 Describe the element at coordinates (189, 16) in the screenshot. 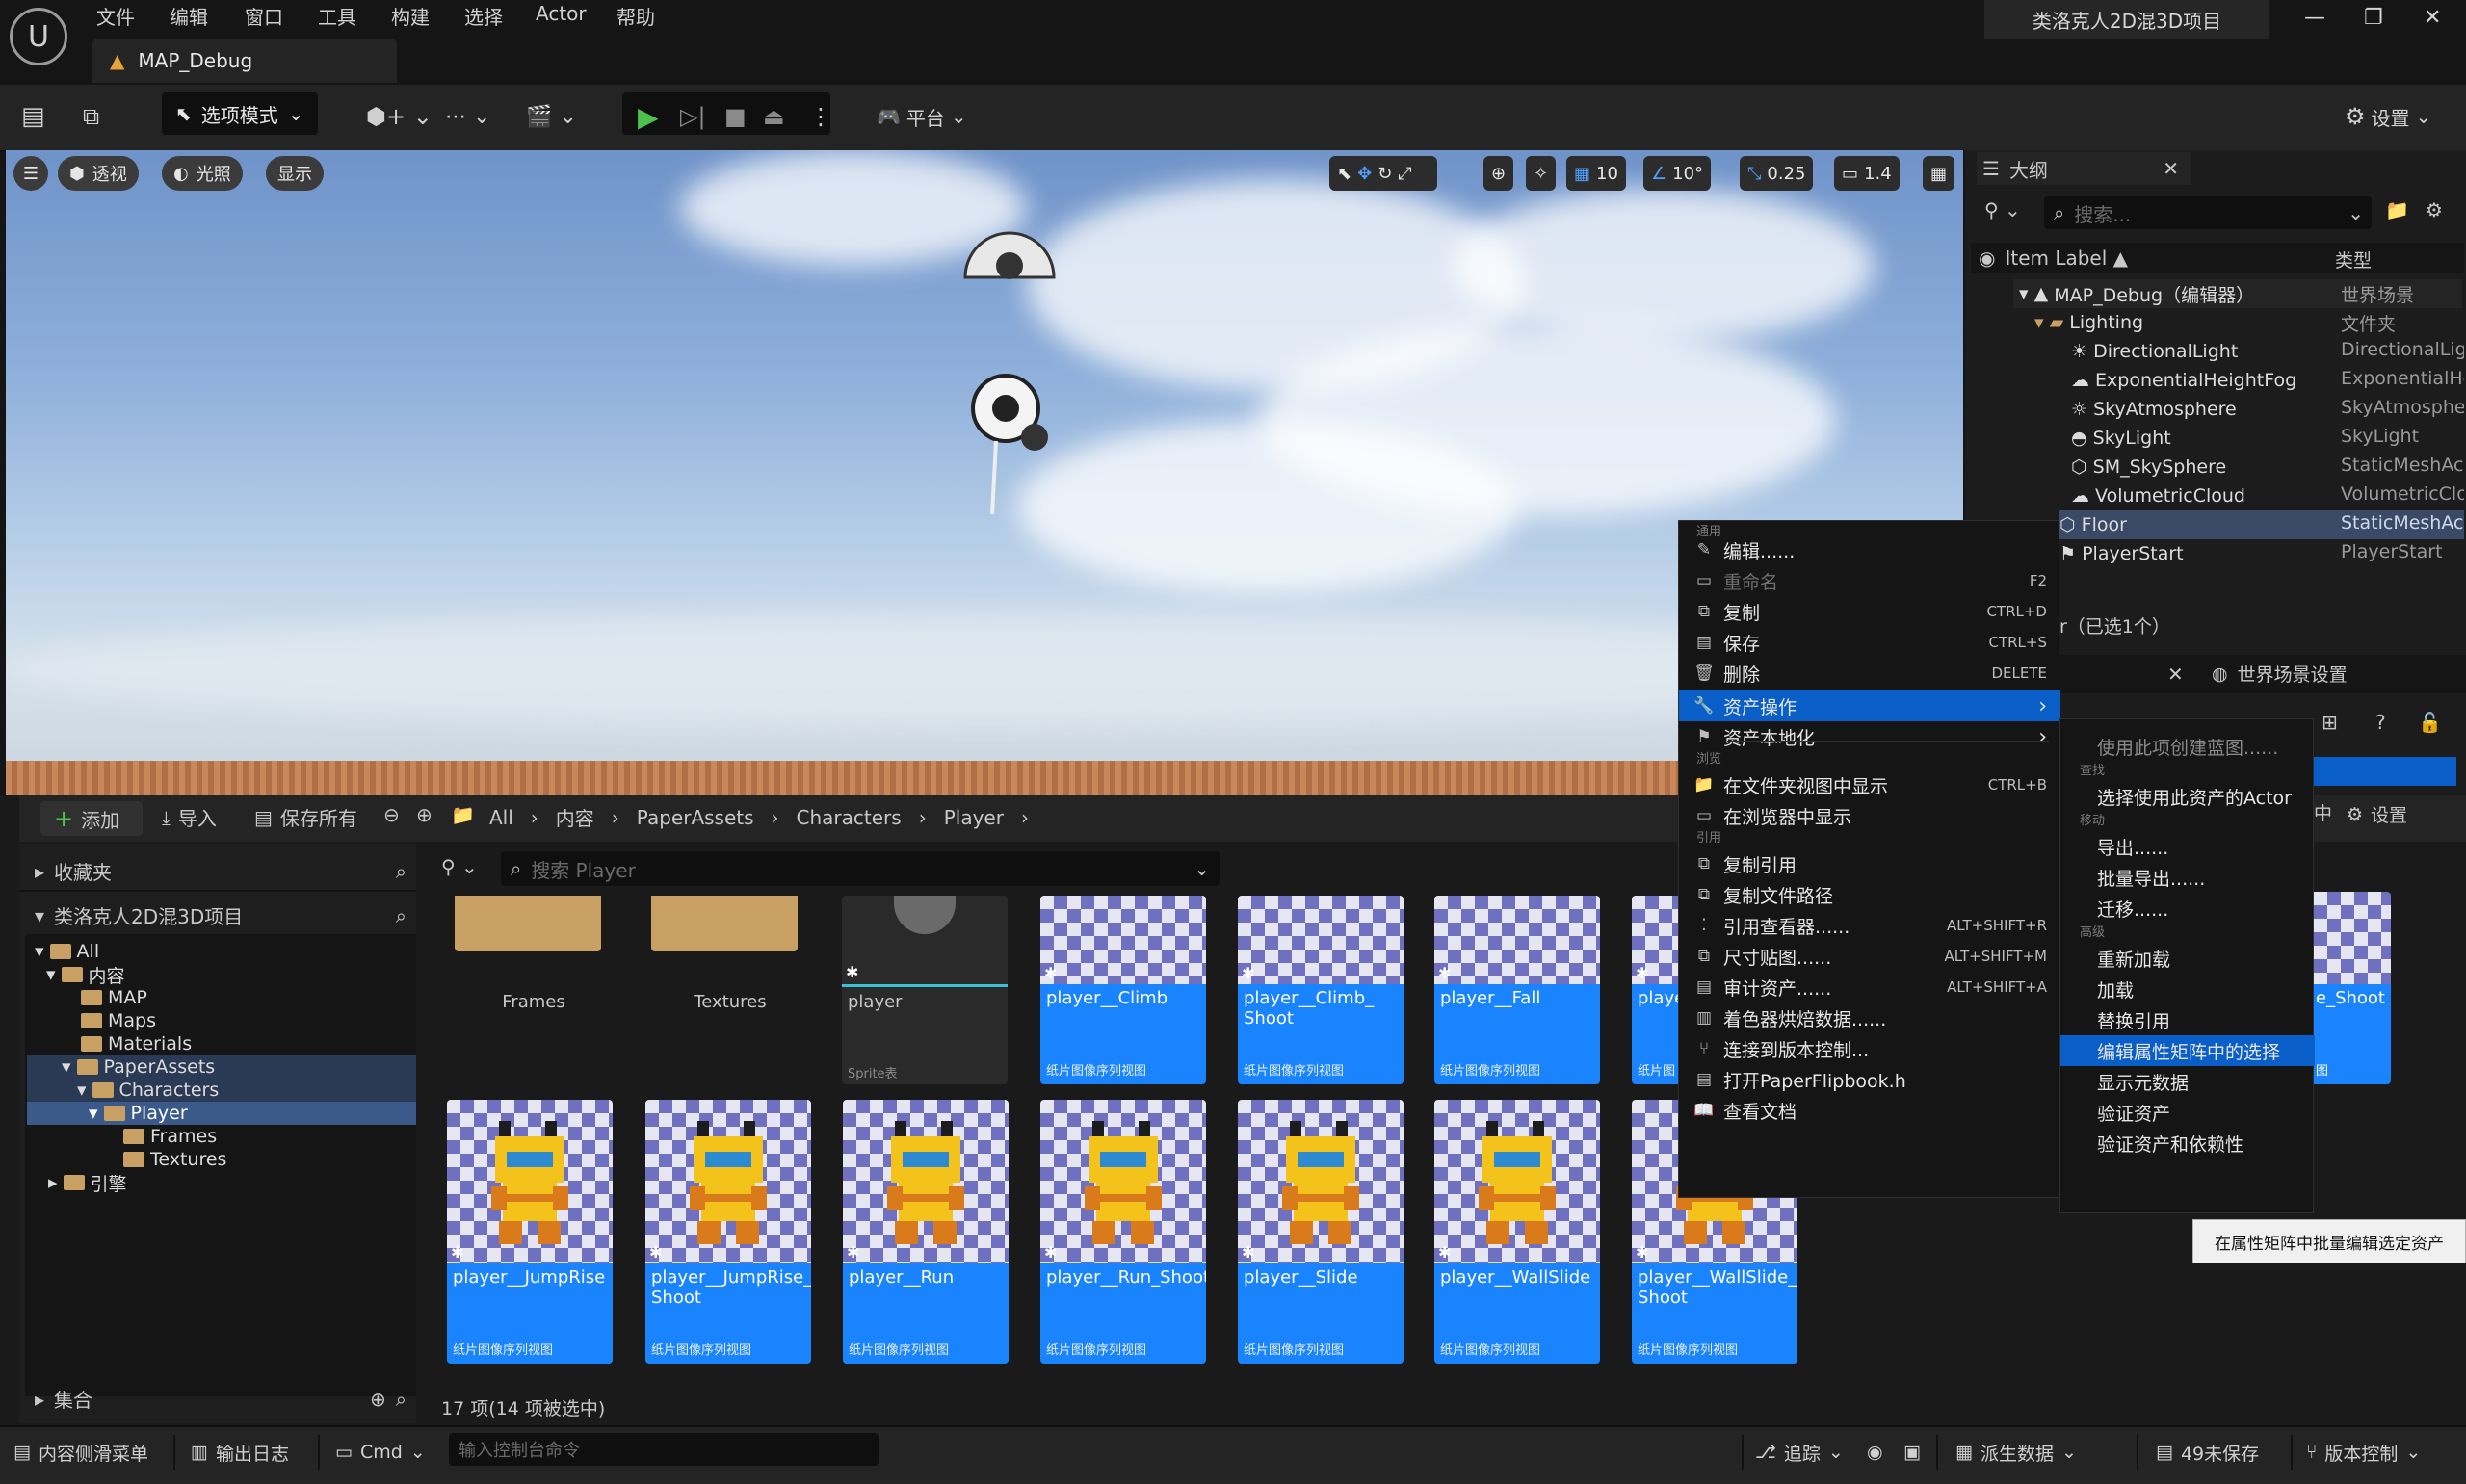

I see `menu-edit: 编辑` at that location.